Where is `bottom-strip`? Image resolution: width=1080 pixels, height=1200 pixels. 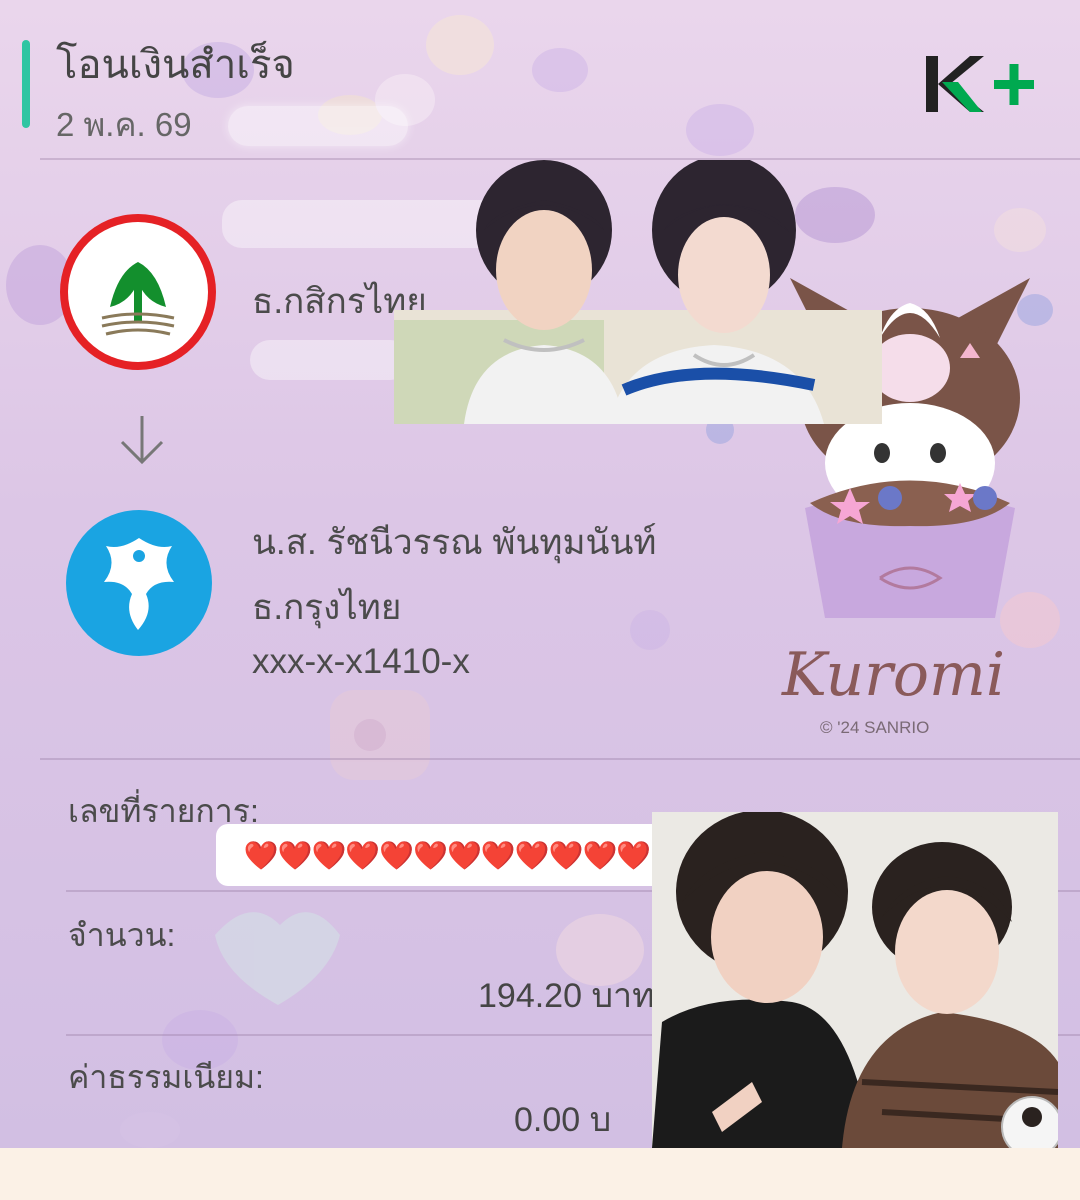
bottom-strip is located at coordinates (540, 1174).